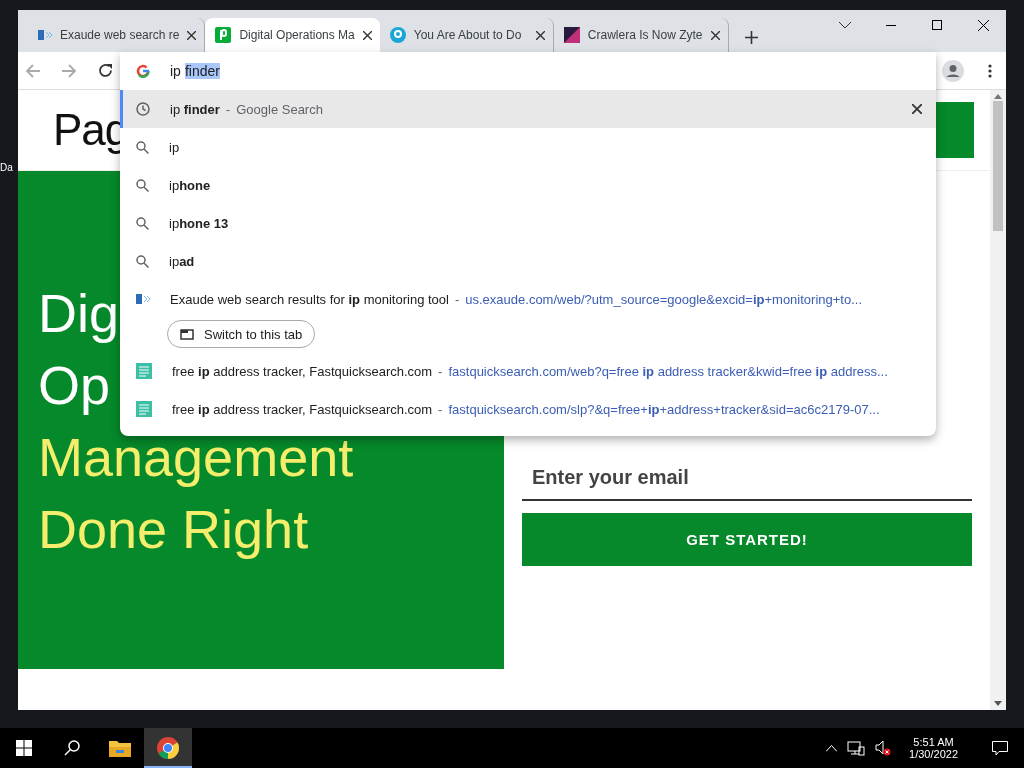 The width and height of the screenshot is (1024, 768). What do you see at coordinates (883, 748) in the screenshot?
I see `muted-speaker-icon` at bounding box center [883, 748].